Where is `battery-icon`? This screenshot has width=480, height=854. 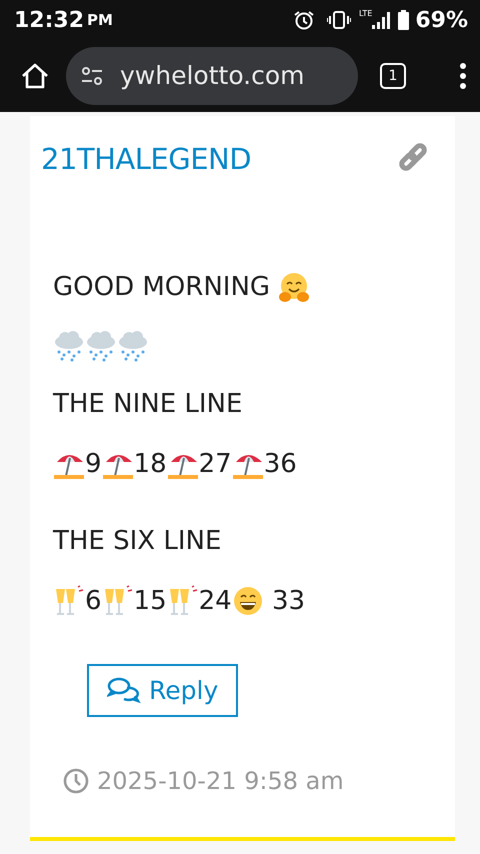 battery-icon is located at coordinates (404, 20).